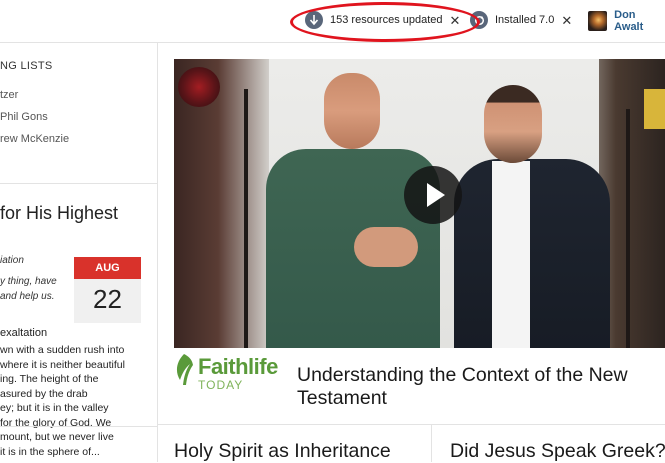  I want to click on devotional-line: wn with a sudden rush into, so click(62, 350).